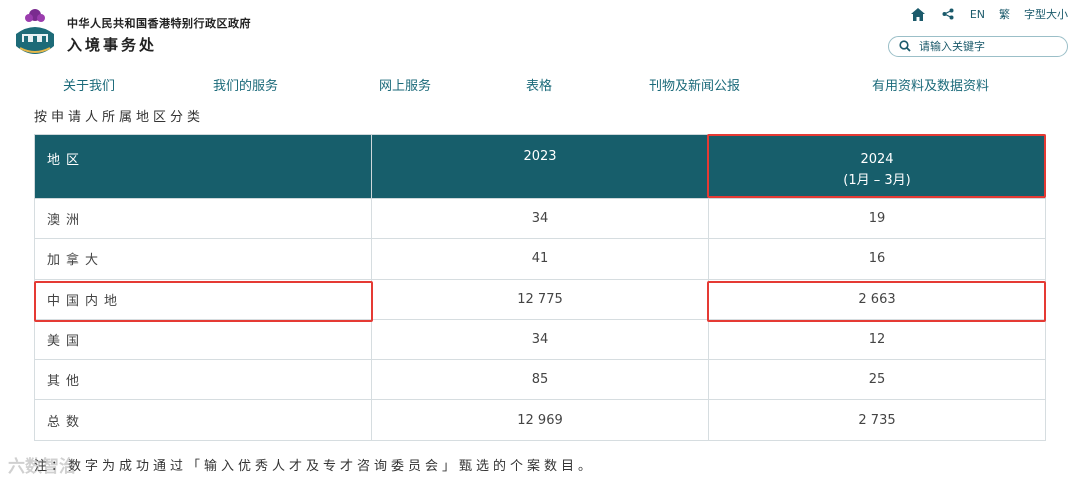  I want to click on footnote: 注：数字为成功通过「输入优秀人才及专才咨询委员会」甄选的个案数目。, so click(315, 466).